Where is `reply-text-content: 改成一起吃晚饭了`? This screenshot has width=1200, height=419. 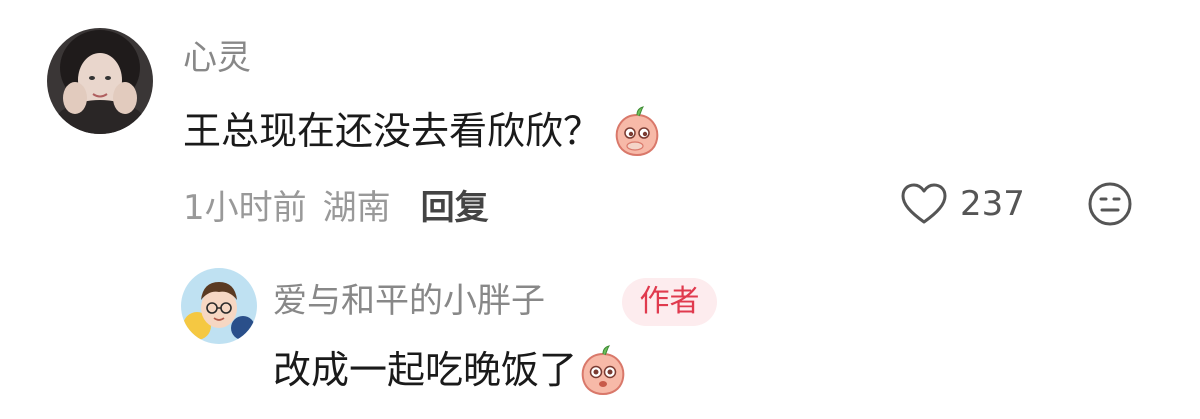 reply-text-content: 改成一起吃晚饭了 is located at coordinates (425, 370).